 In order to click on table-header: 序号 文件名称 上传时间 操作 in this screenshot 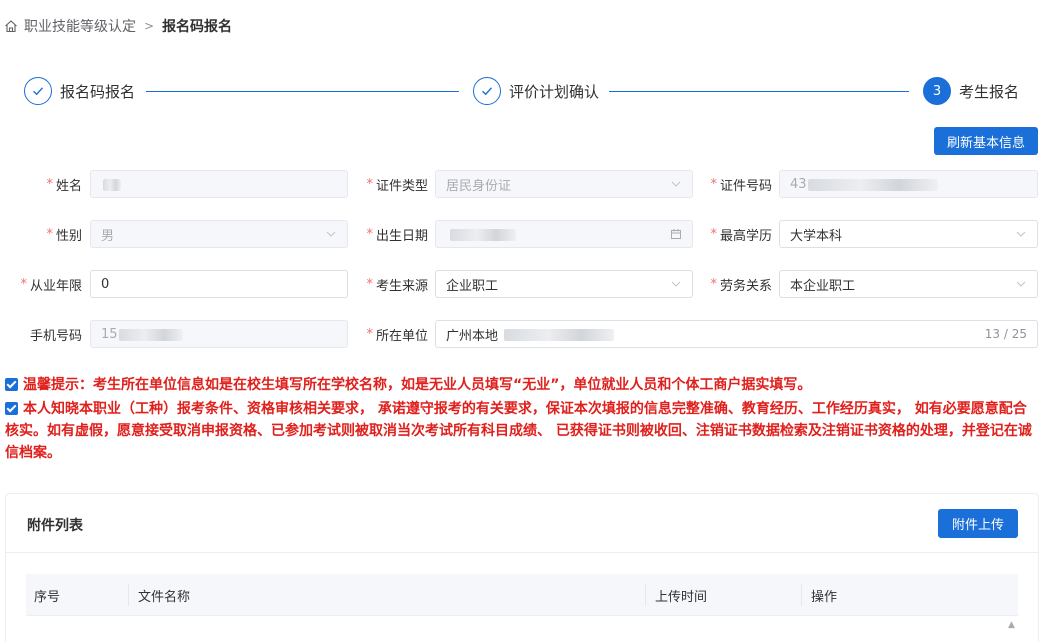, I will do `click(522, 595)`.